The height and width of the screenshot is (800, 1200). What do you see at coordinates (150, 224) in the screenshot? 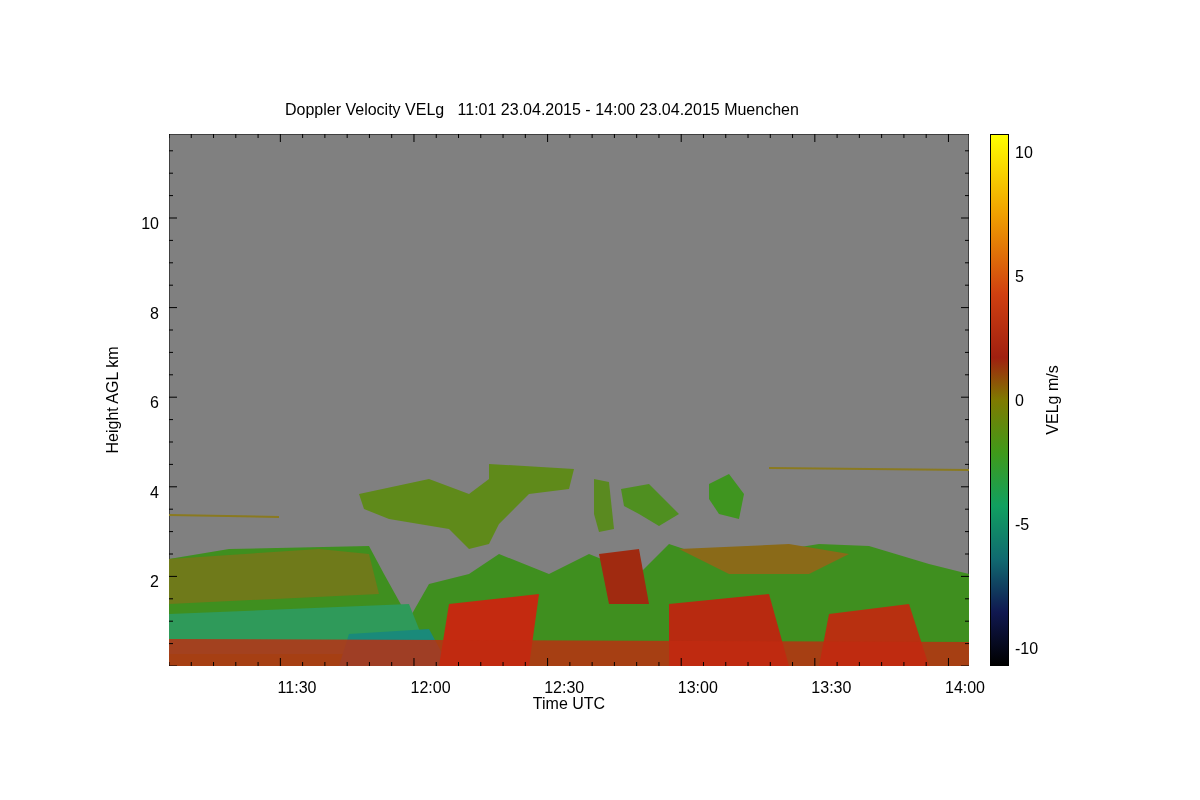
I see `y-tick-label: 10` at bounding box center [150, 224].